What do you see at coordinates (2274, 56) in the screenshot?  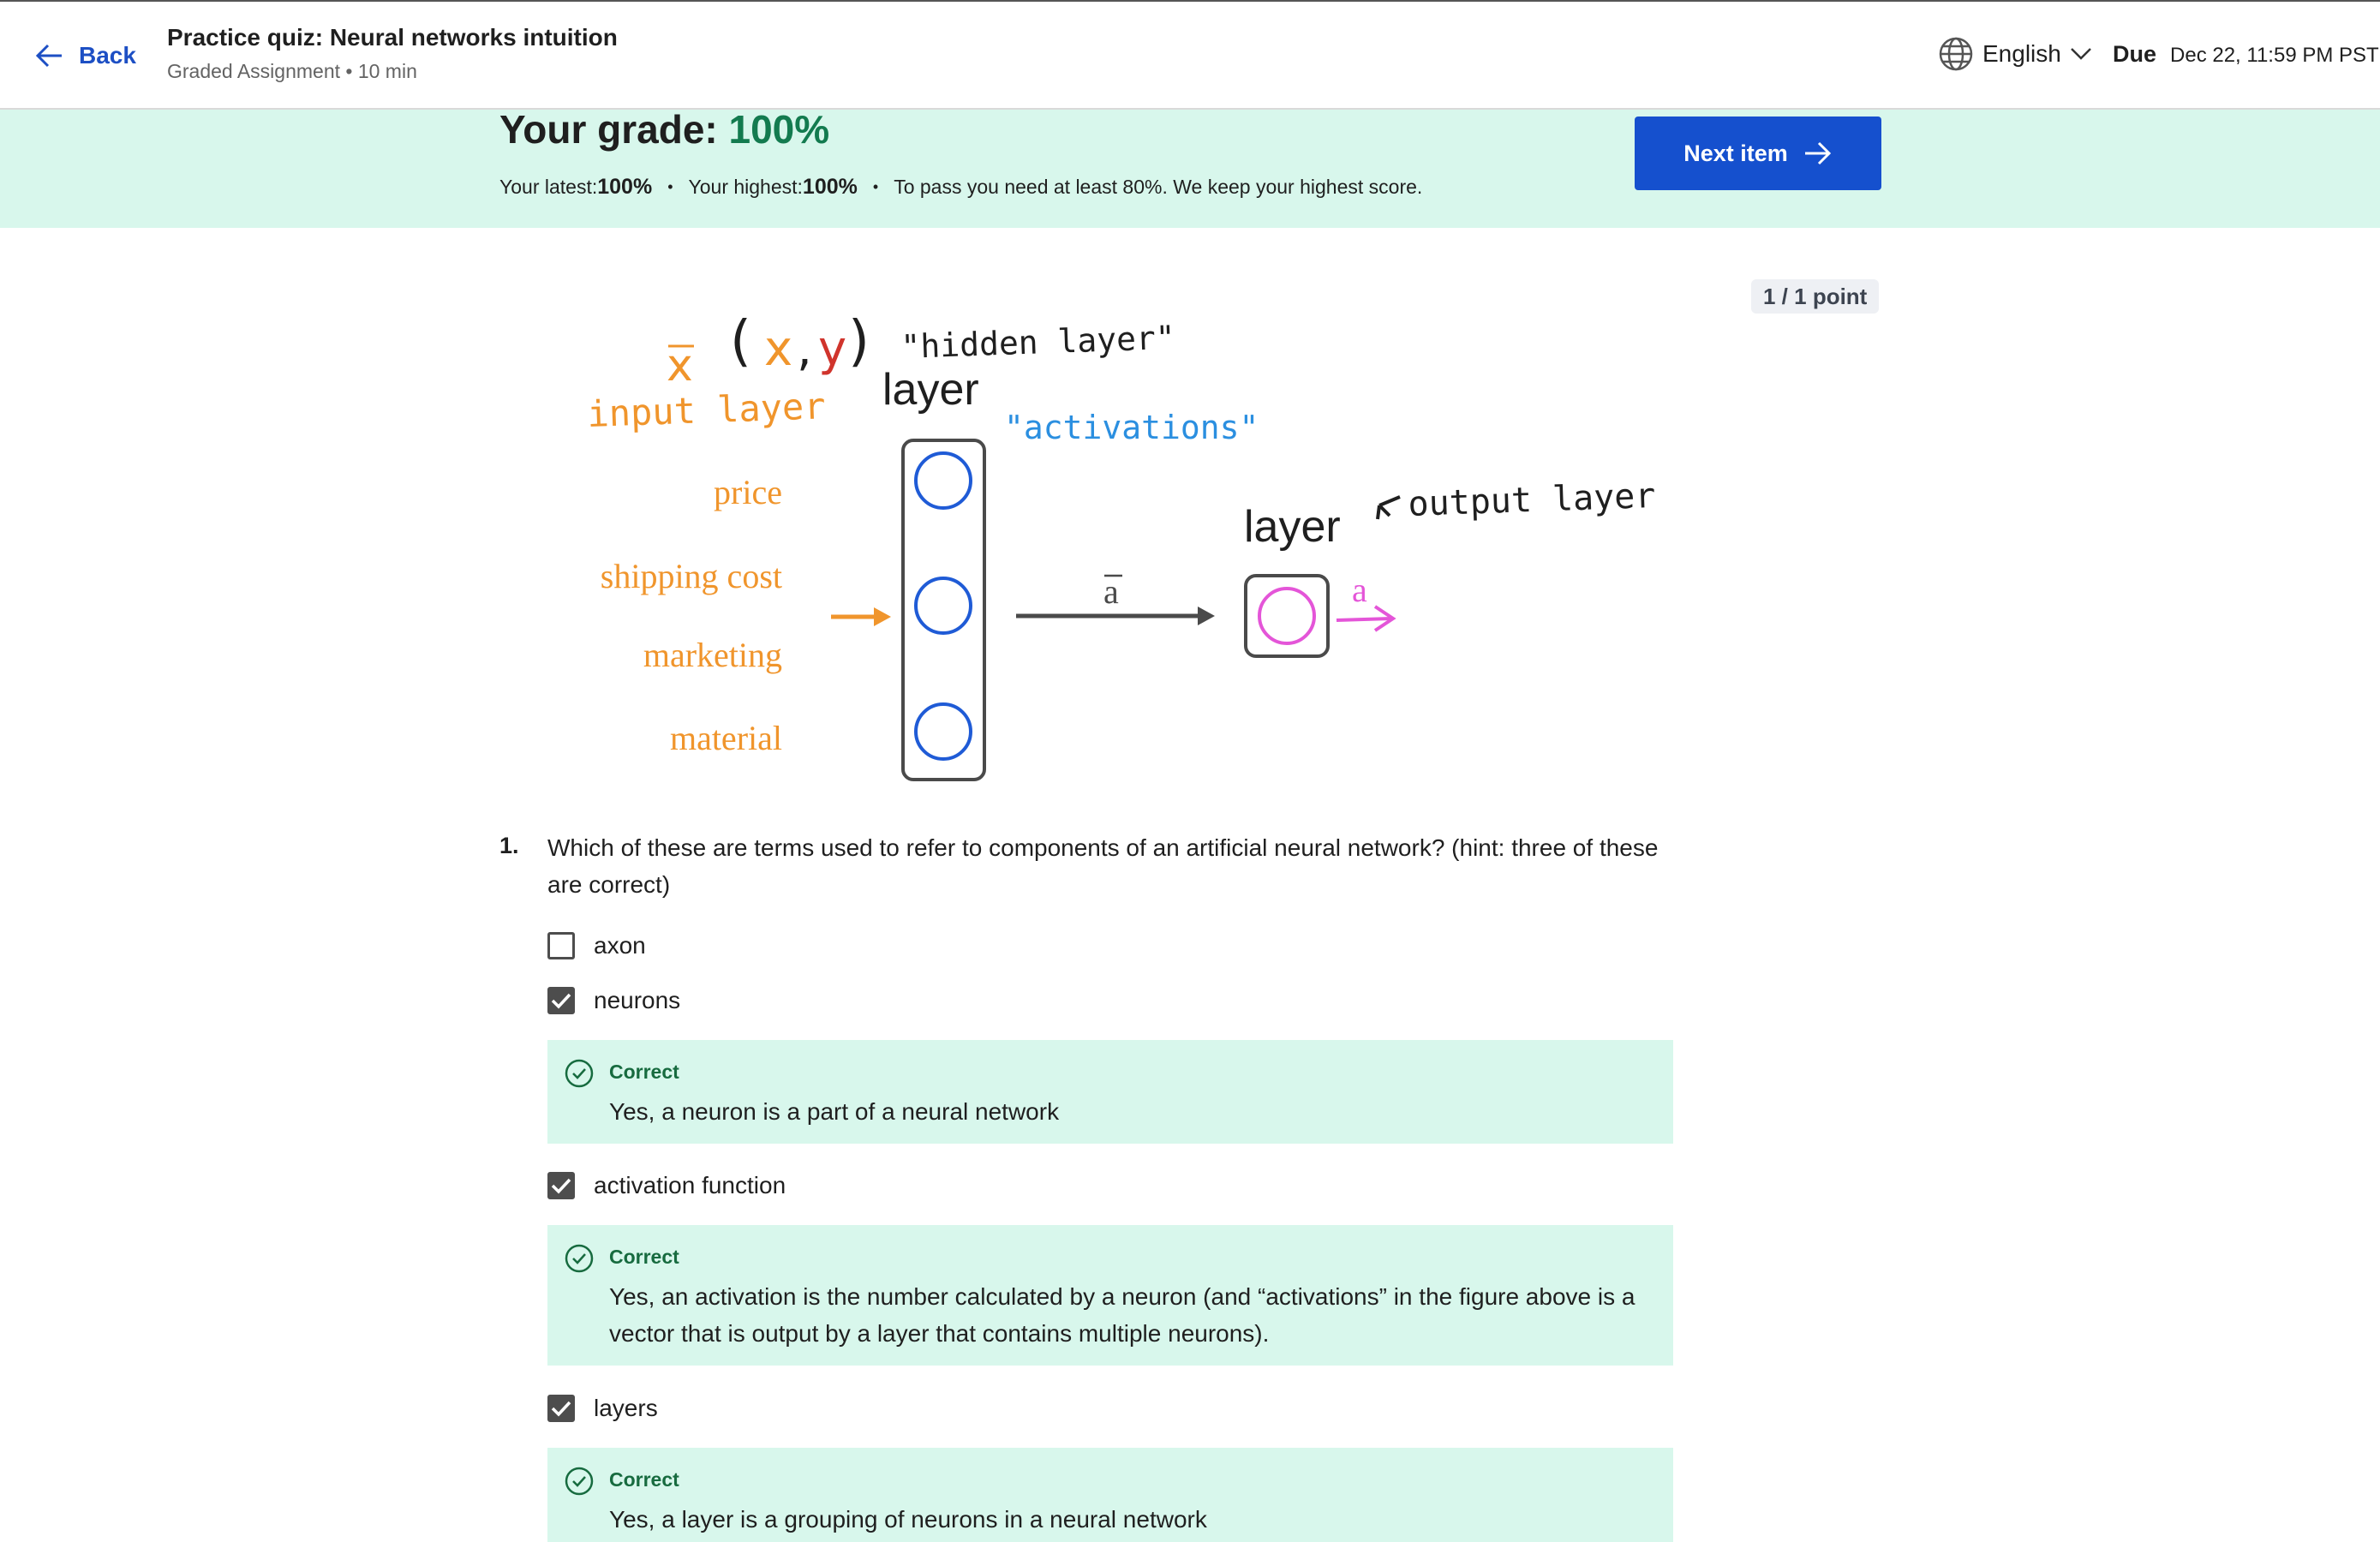 I see `due-value: Dec 22, 11:59 PM PST` at bounding box center [2274, 56].